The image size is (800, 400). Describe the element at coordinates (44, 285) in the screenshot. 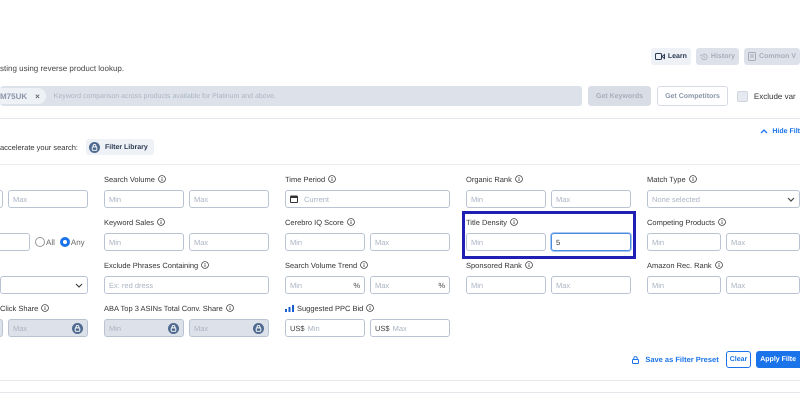

I see `select-dropdown` at that location.